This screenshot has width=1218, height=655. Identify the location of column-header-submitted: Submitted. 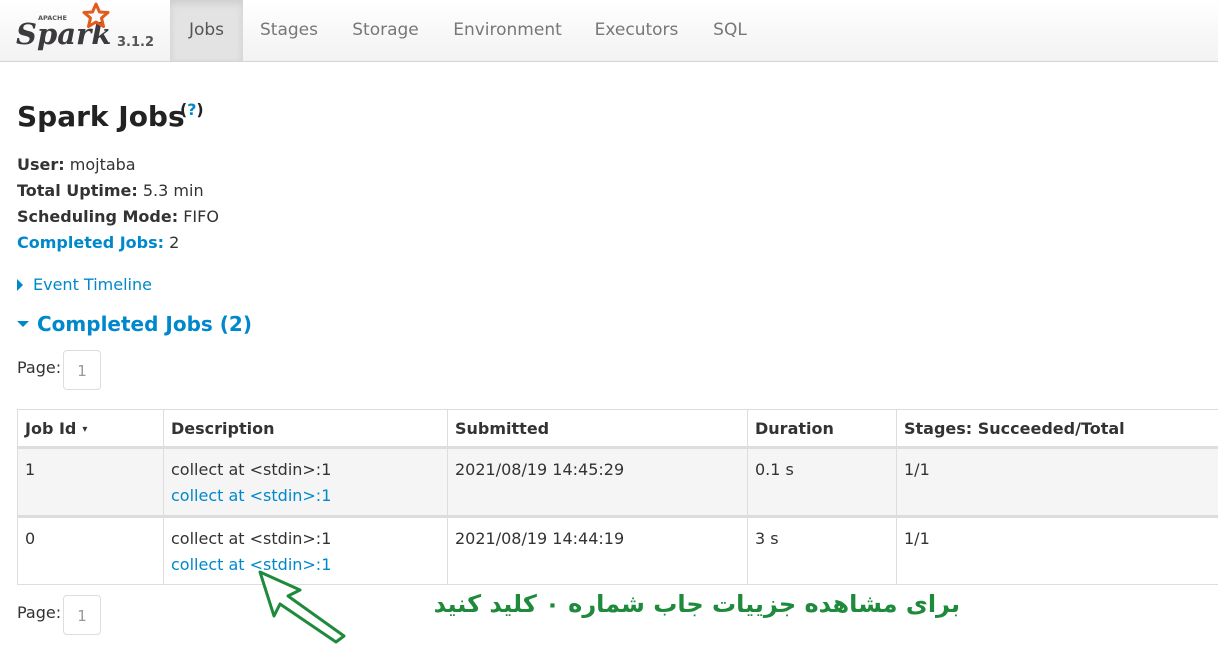
(597, 429).